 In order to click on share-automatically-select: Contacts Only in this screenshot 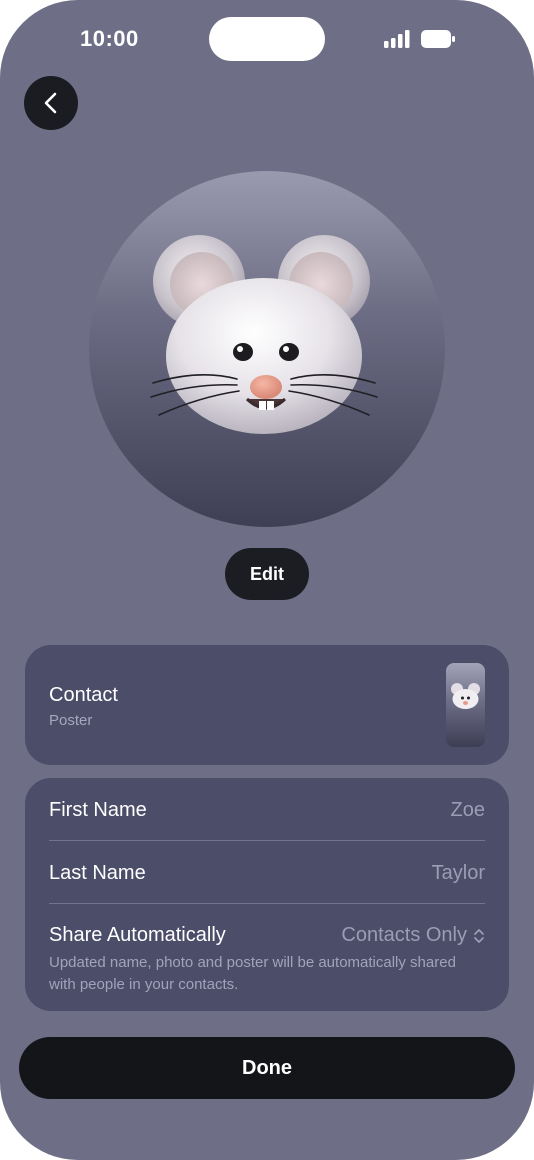, I will do `click(413, 935)`.